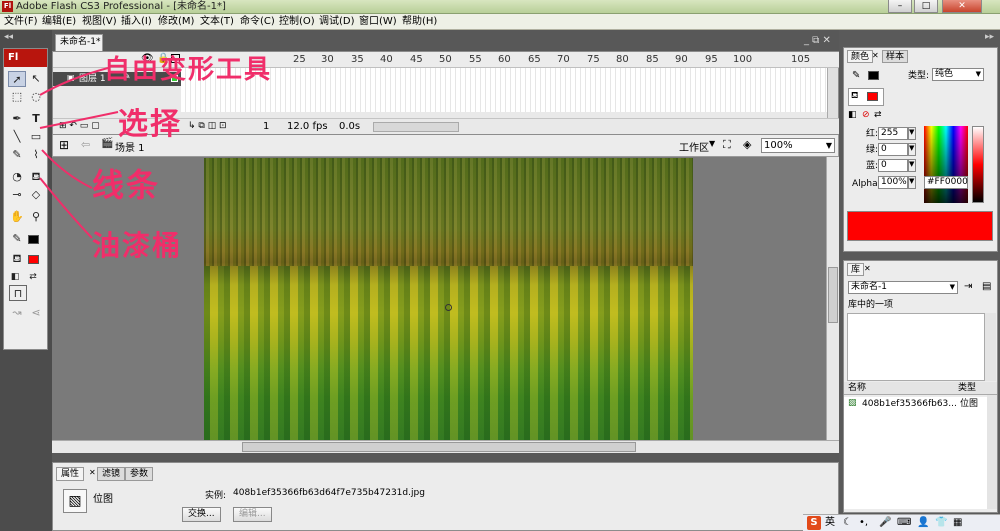 The height and width of the screenshot is (531, 1000). What do you see at coordinates (17, 313) in the screenshot?
I see `smooth-icon: ↝` at bounding box center [17, 313].